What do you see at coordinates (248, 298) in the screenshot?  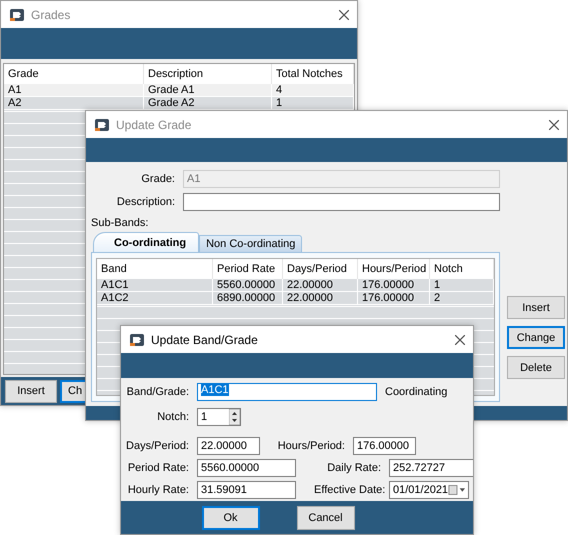 I see `table-cell: 6890.00000` at bounding box center [248, 298].